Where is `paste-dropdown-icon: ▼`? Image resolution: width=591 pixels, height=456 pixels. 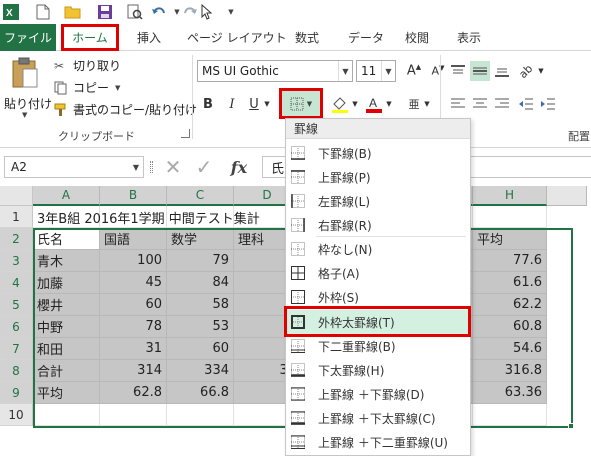 paste-dropdown-icon: ▼ is located at coordinates (24, 115).